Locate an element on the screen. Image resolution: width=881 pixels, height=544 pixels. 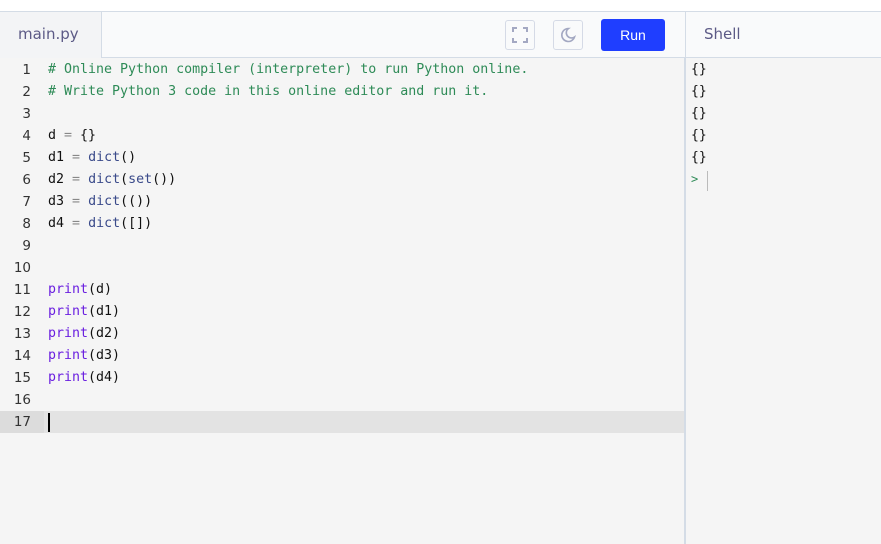
code-text: d = {} is located at coordinates (72, 135).